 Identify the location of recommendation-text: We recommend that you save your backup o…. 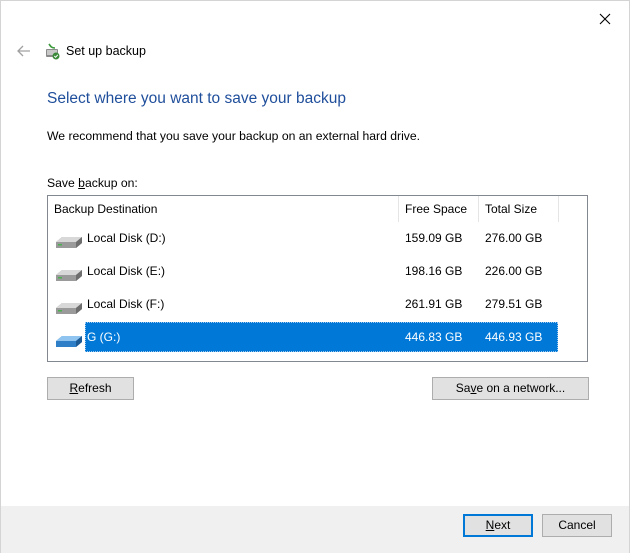
(234, 136).